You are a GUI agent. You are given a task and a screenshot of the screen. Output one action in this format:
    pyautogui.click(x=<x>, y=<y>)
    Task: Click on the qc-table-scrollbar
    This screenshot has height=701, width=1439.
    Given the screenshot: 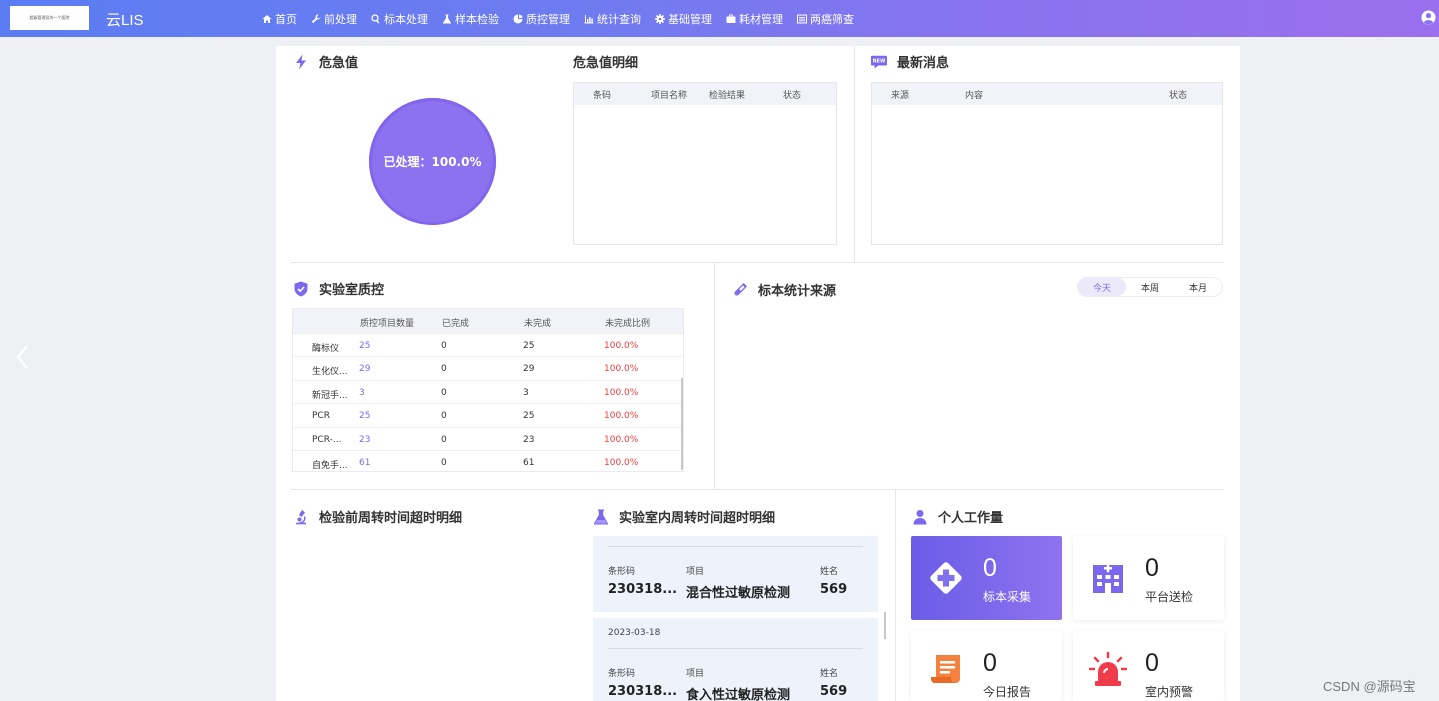 What is the action you would take?
    pyautogui.click(x=682, y=424)
    